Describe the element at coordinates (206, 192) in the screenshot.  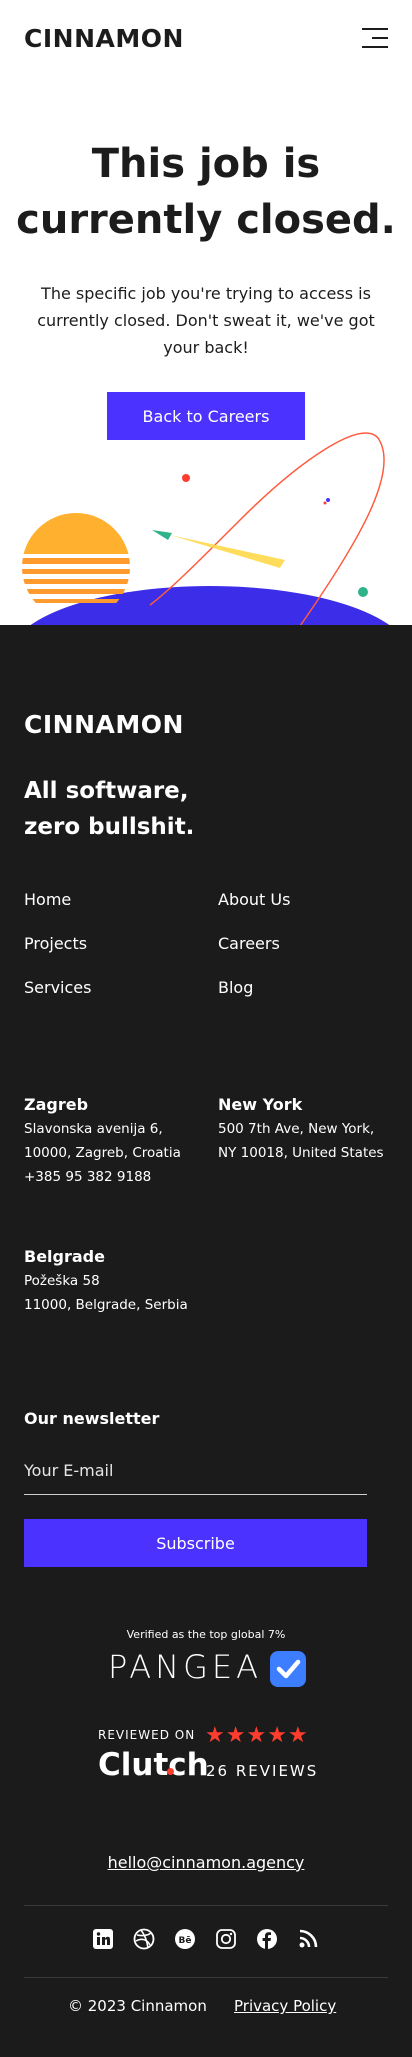
I see `page-title: This job is currently closed.` at that location.